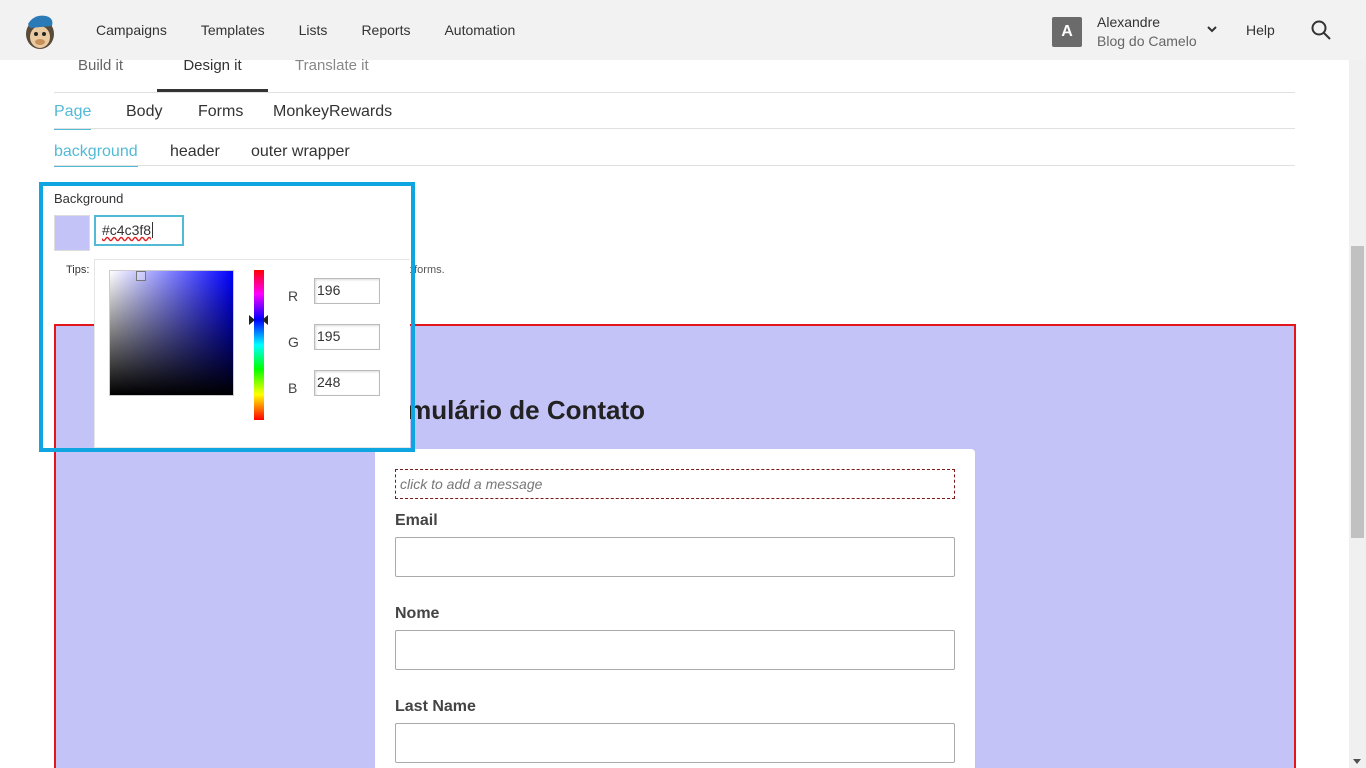 This screenshot has height=768, width=1366. What do you see at coordinates (1321, 30) in the screenshot?
I see `search-icon` at bounding box center [1321, 30].